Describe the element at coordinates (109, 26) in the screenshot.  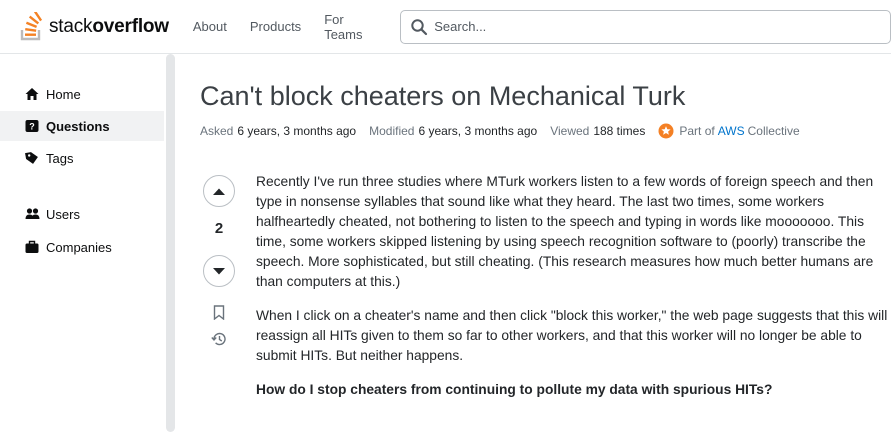
I see `logo-wordmark: stackoverflow` at that location.